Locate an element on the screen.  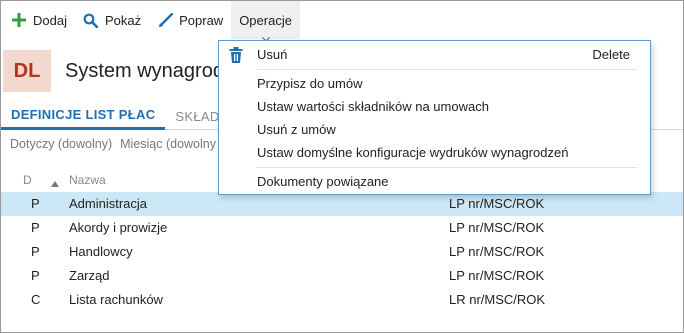
menu-item-assign-to-contracts: Przypisz do umów is located at coordinates (434, 84).